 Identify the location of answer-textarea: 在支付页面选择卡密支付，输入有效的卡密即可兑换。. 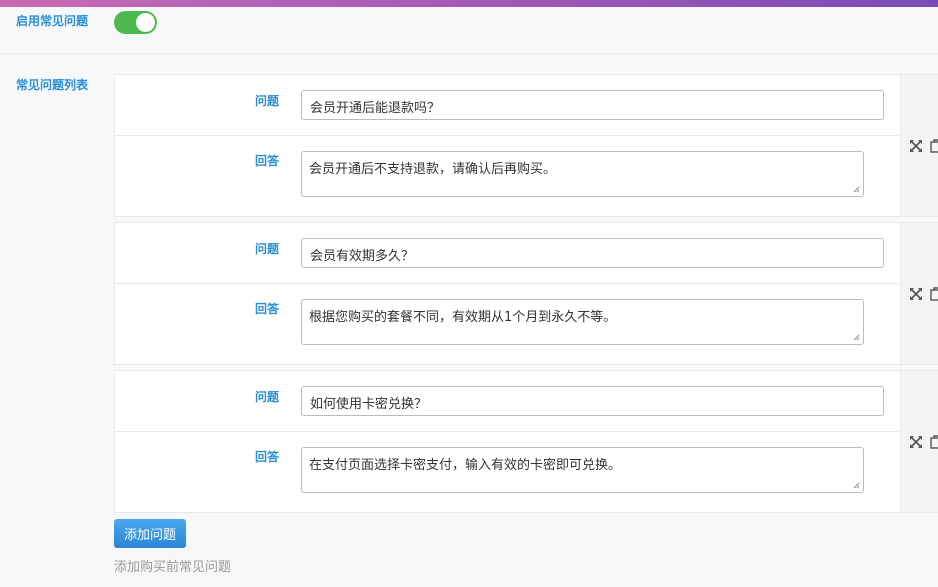
(582, 470).